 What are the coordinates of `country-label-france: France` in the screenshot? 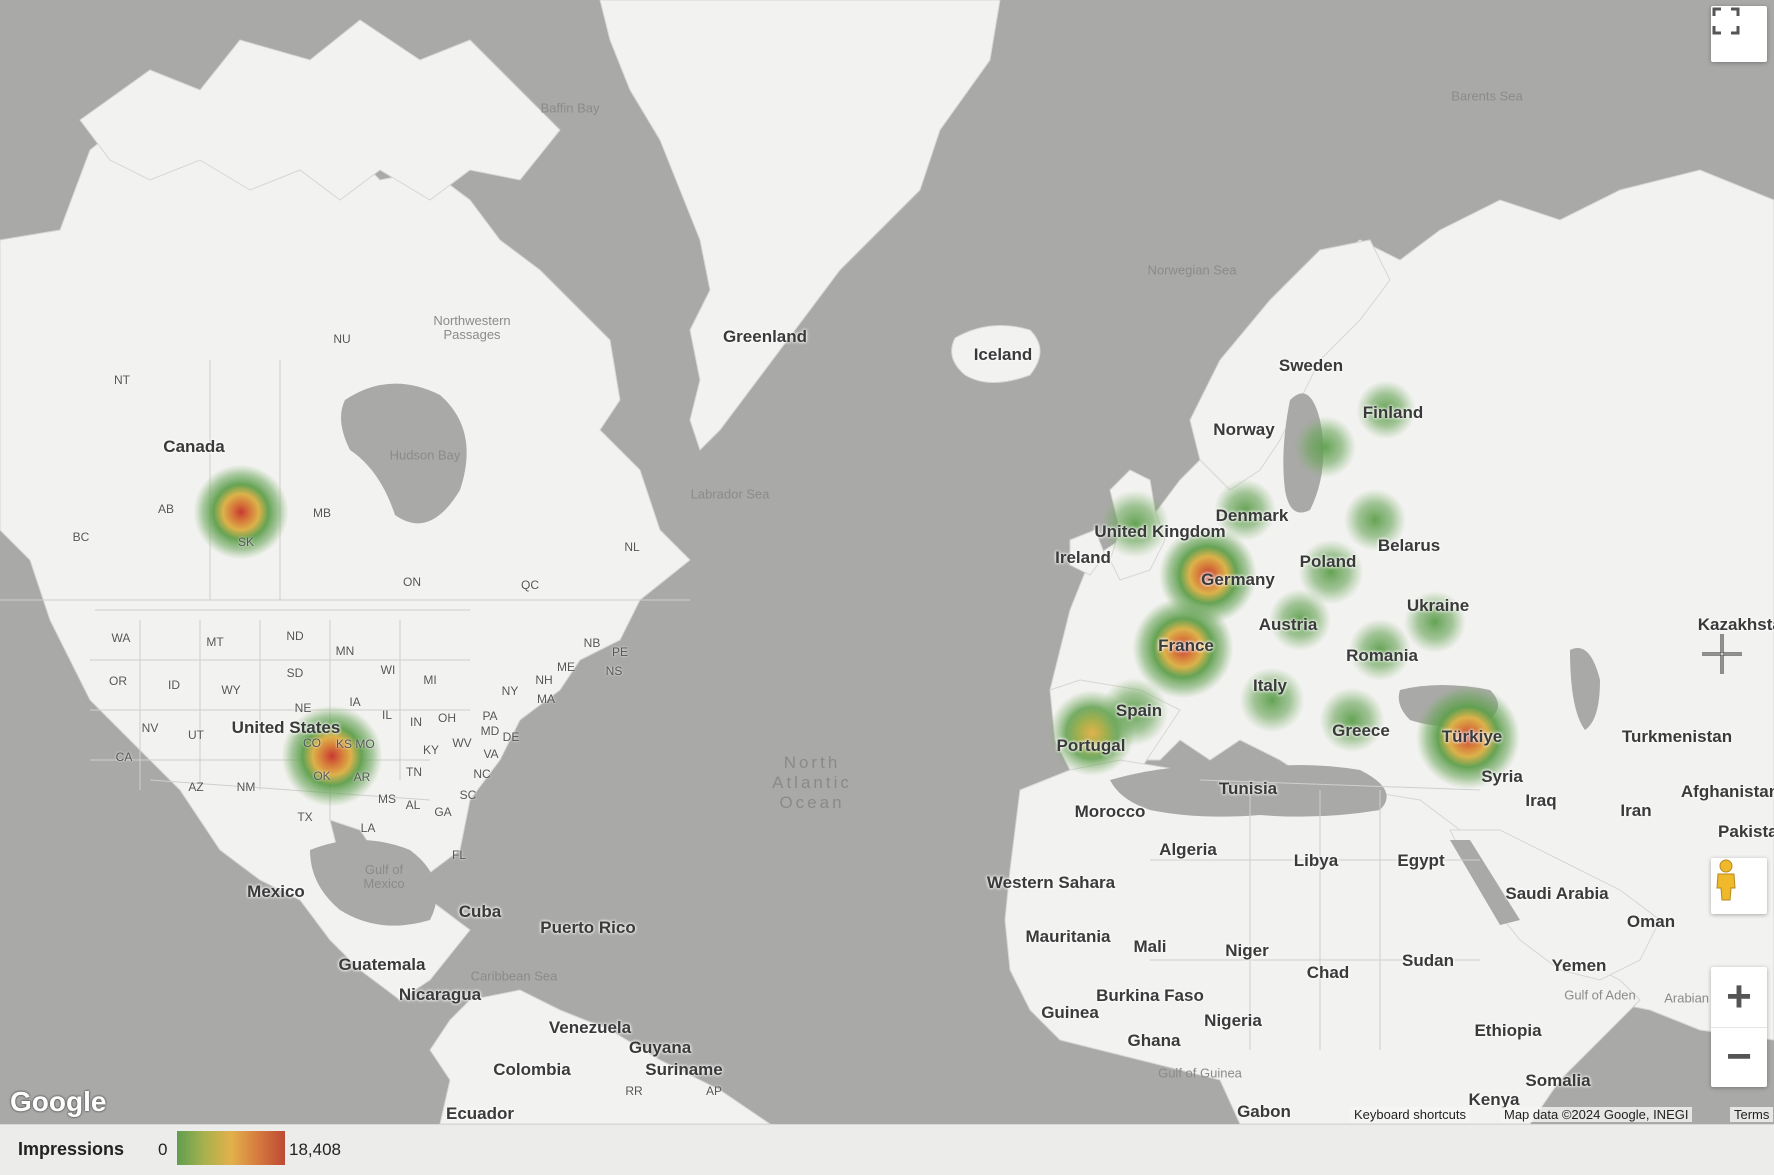 It's located at (1186, 645).